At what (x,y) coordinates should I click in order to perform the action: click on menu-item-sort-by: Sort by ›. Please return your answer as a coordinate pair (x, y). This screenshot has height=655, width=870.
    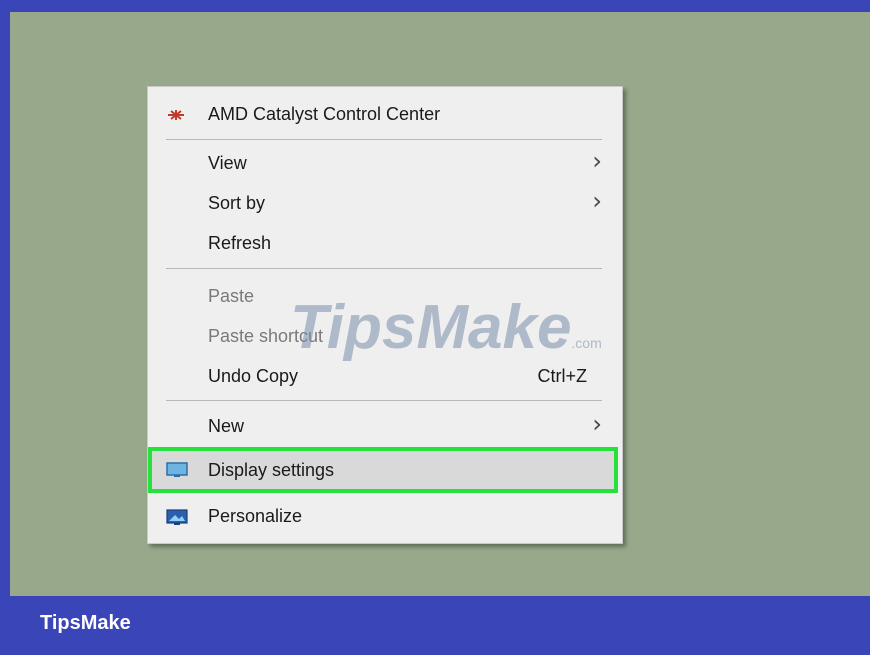
    Looking at the image, I should click on (385, 203).